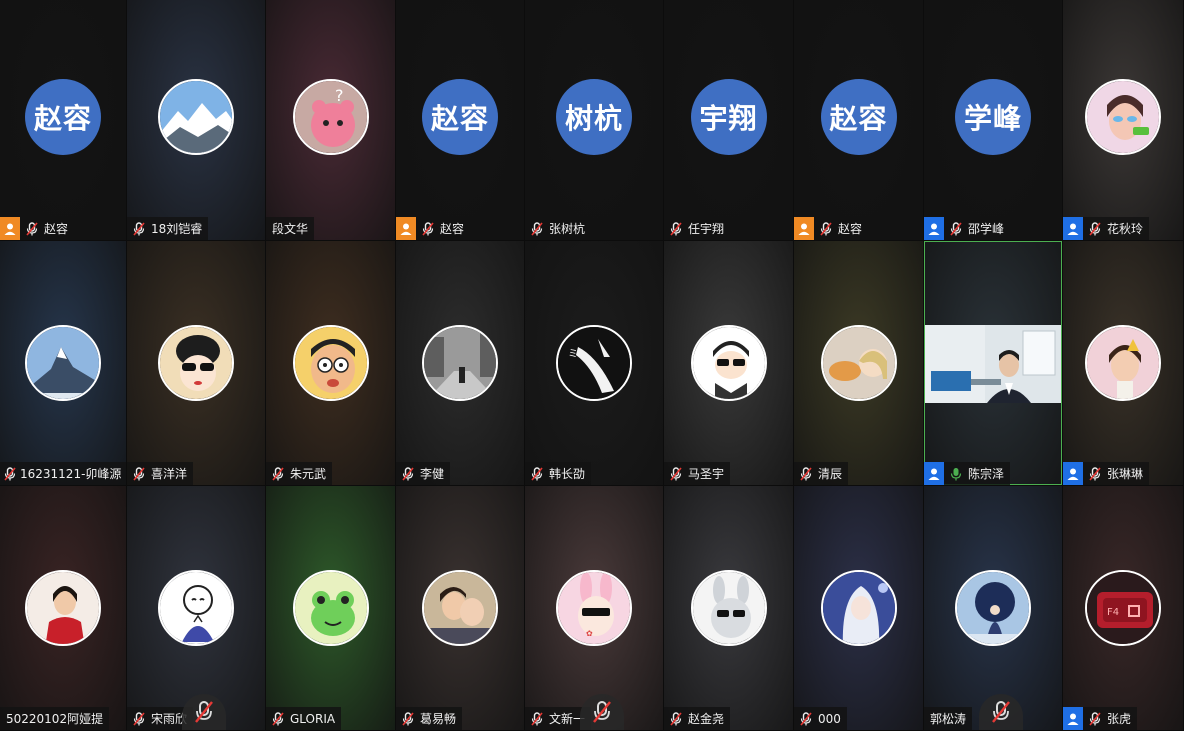 This screenshot has height=731, width=1184. I want to click on participant-tile: 葛易畅, so click(460, 608).